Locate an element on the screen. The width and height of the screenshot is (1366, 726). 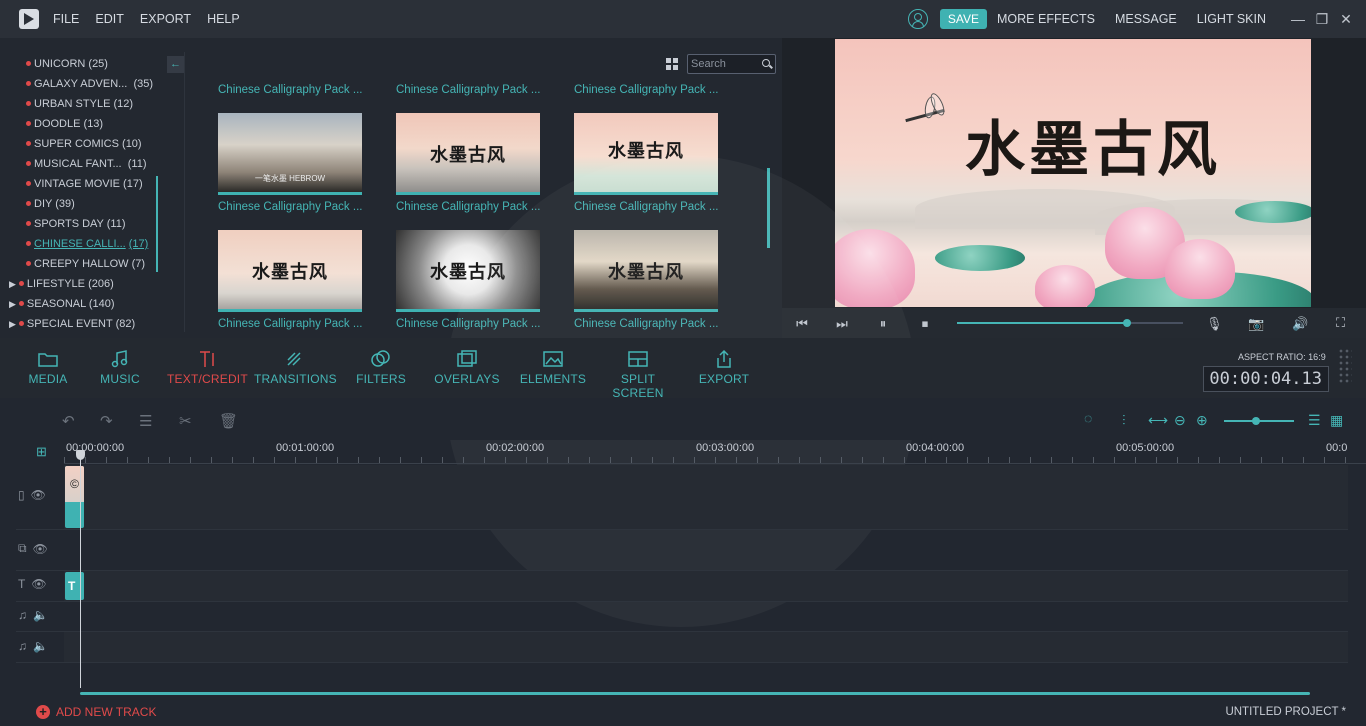
zoom-out-icon: ⊖ is located at coordinates (1180, 420).